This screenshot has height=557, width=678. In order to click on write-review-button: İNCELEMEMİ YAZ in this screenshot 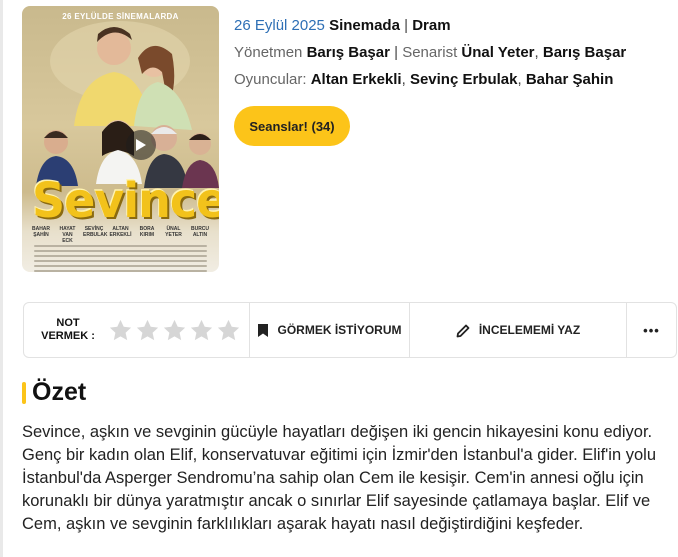, I will do `click(518, 330)`.